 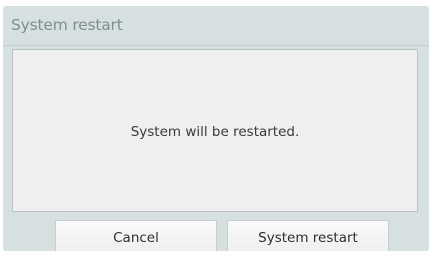 I want to click on cancel-button: Cancel, so click(x=136, y=235).